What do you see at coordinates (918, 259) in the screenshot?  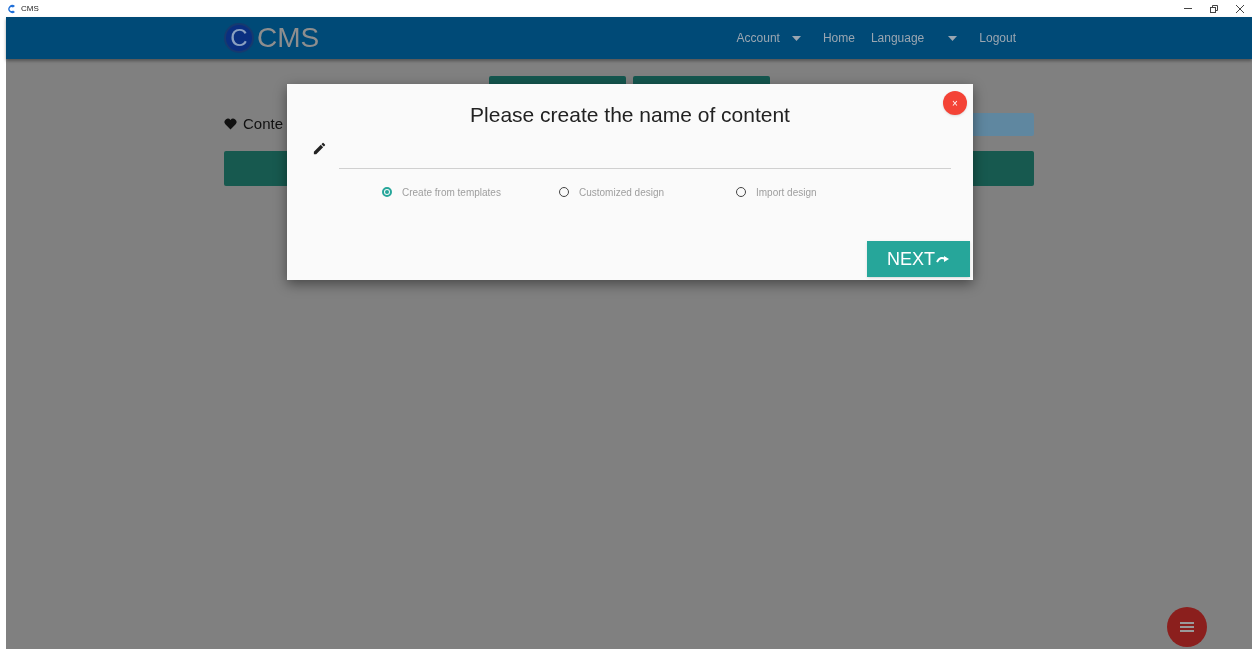 I see `next-button: NEXT` at bounding box center [918, 259].